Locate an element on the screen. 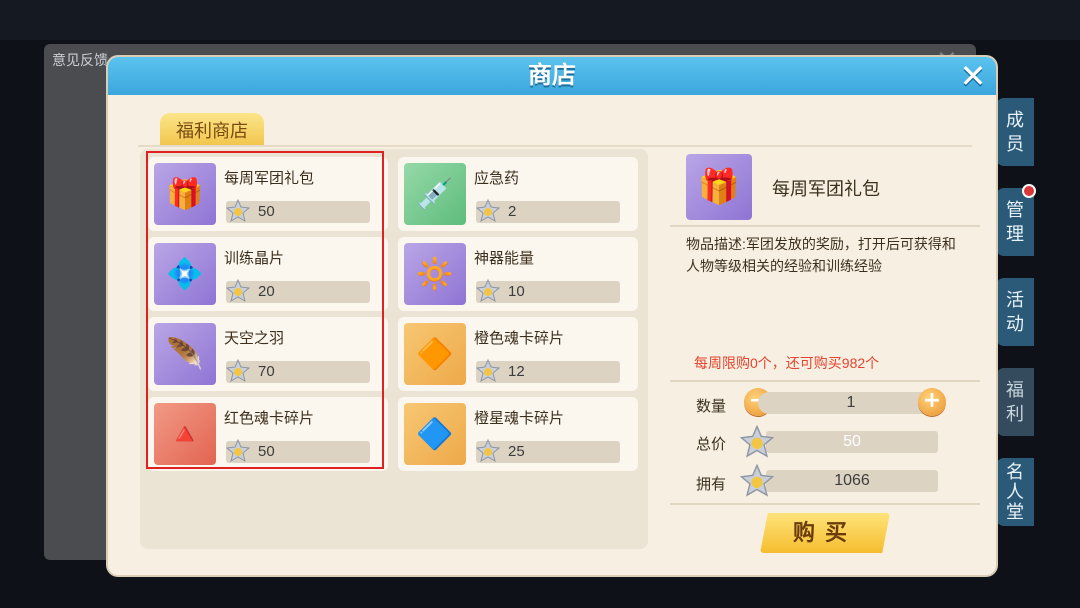 The image size is (1080, 608). total-price-bar: 50 is located at coordinates (852, 442).